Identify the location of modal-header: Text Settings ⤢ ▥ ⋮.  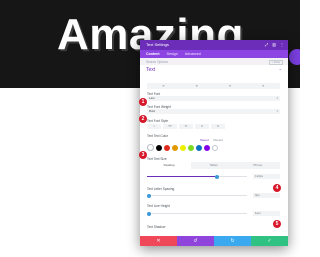
(214, 45).